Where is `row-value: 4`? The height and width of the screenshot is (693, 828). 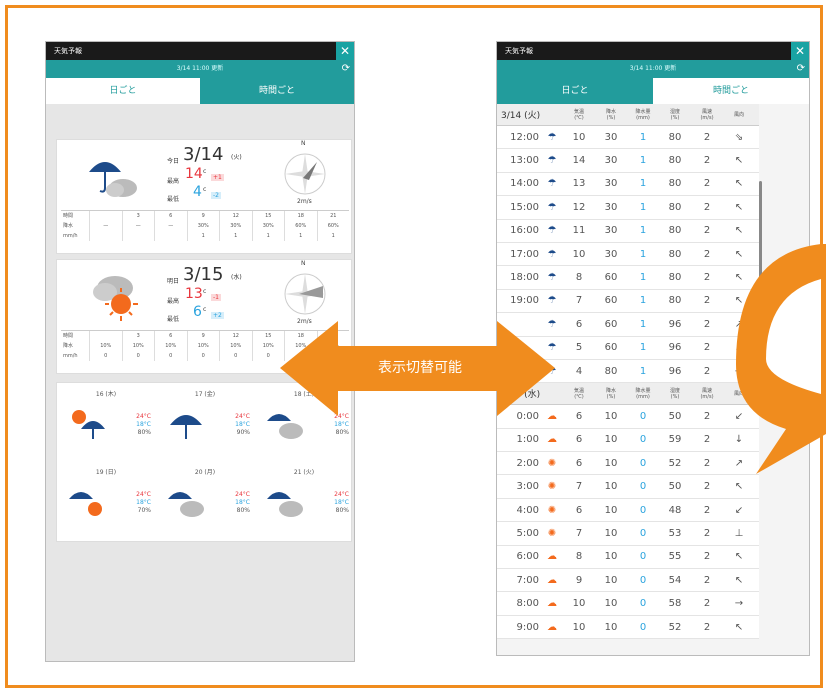 row-value: 4 is located at coordinates (579, 371).